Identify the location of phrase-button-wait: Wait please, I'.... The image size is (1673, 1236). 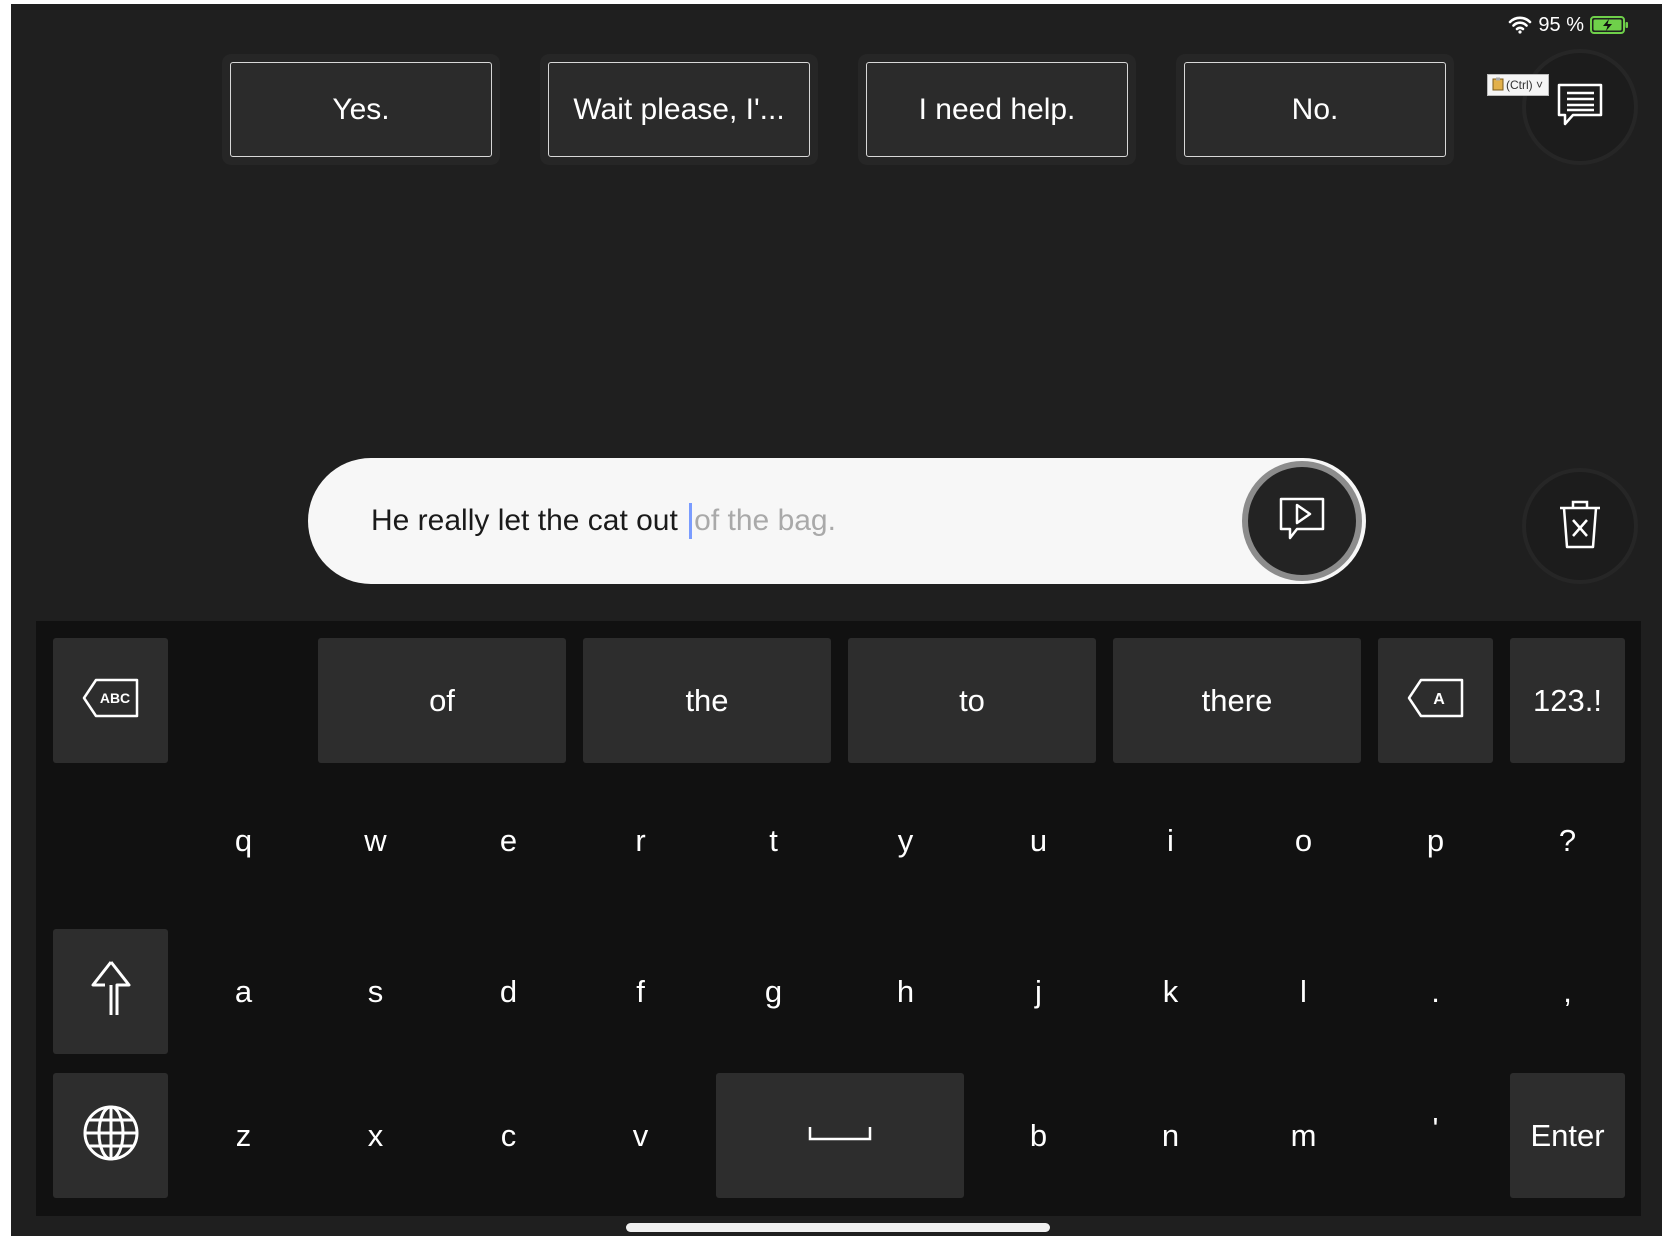
(679, 109).